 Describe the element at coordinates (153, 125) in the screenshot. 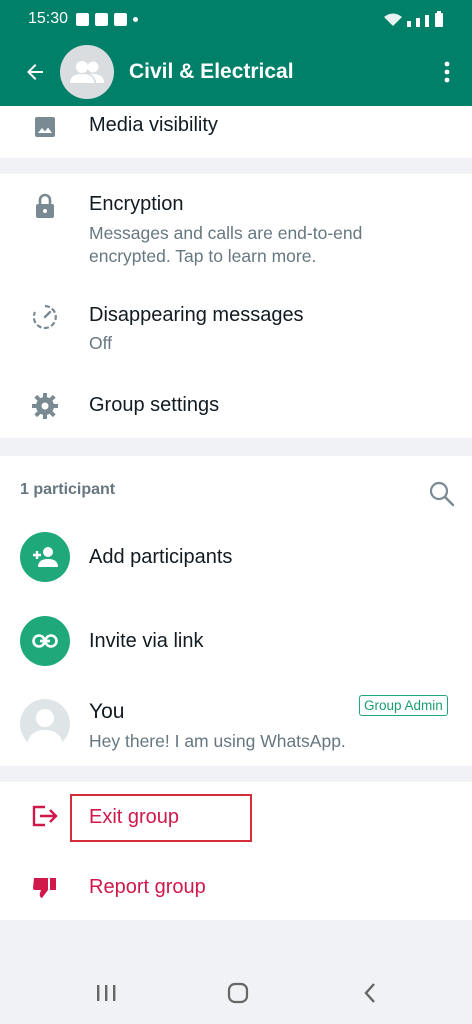

I see `media-visibility-label: Media visibility` at that location.